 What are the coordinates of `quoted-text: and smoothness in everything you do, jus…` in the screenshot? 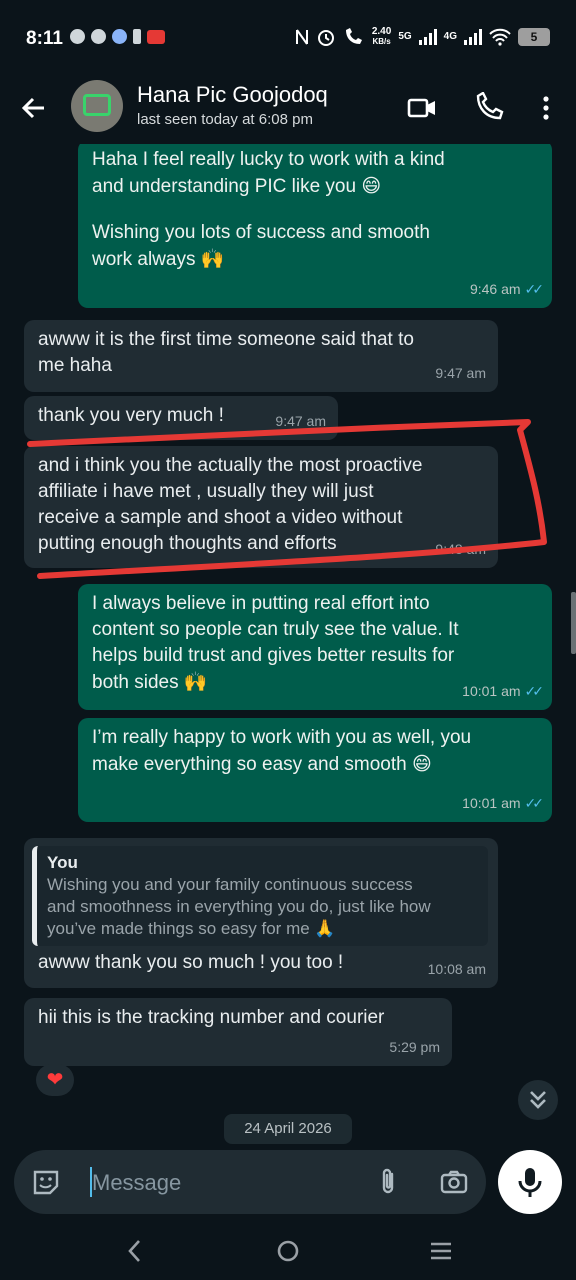 It's located at (239, 906).